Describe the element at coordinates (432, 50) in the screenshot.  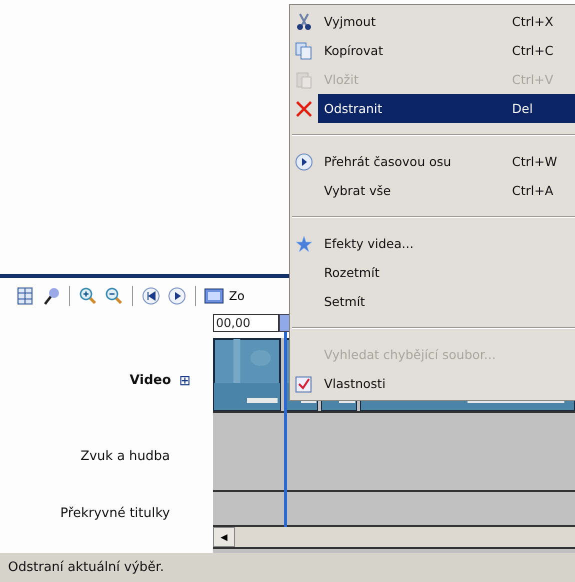
I see `menu-item: Kopírovat Ctrl+C` at that location.